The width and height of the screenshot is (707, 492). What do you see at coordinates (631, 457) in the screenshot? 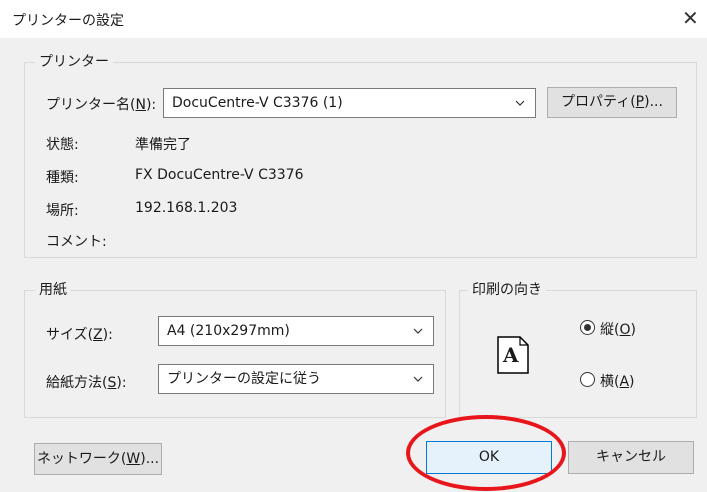
I see `cancel-button: キャンセル` at bounding box center [631, 457].